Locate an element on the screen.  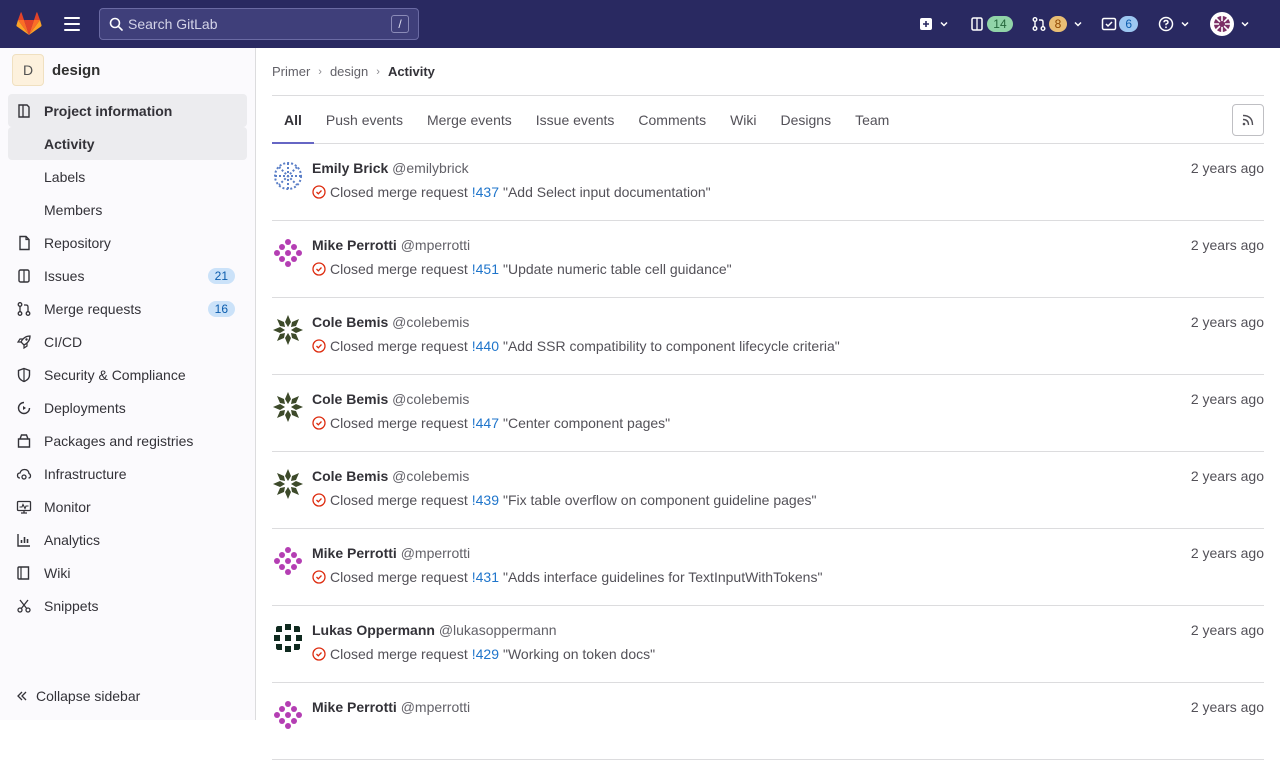
doc-icon is located at coordinates (24, 243).